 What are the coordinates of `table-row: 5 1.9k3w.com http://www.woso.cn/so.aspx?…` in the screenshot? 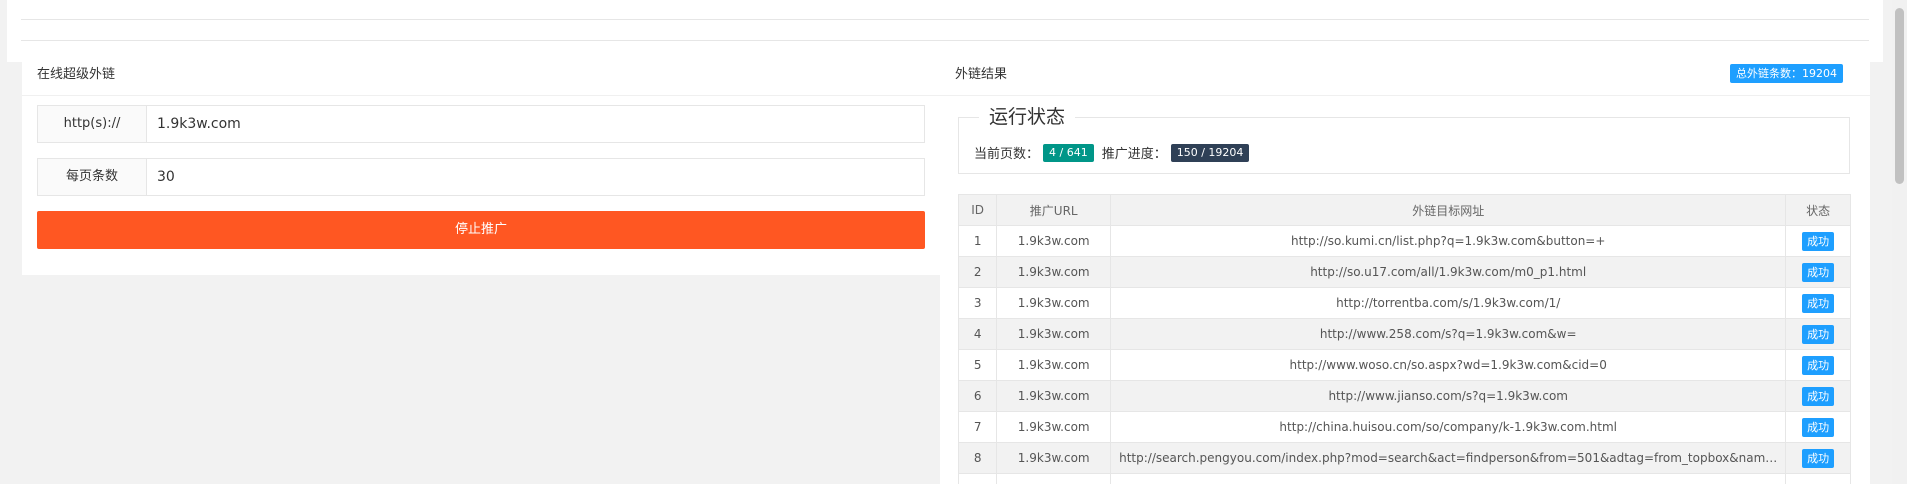 It's located at (1404, 365).